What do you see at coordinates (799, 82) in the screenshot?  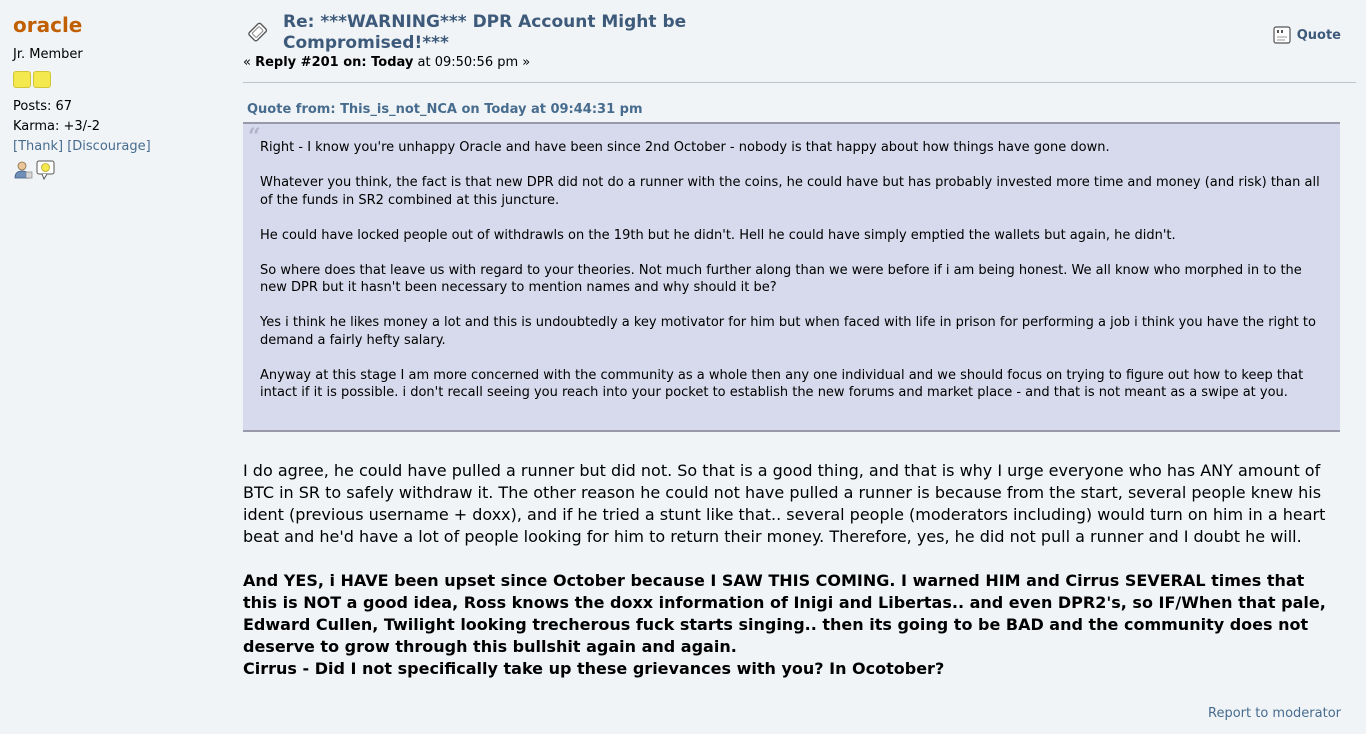 I see `post-divider` at bounding box center [799, 82].